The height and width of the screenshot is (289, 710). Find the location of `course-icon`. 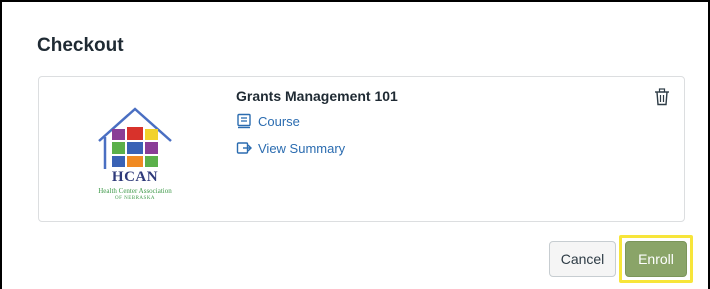

course-icon is located at coordinates (244, 121).